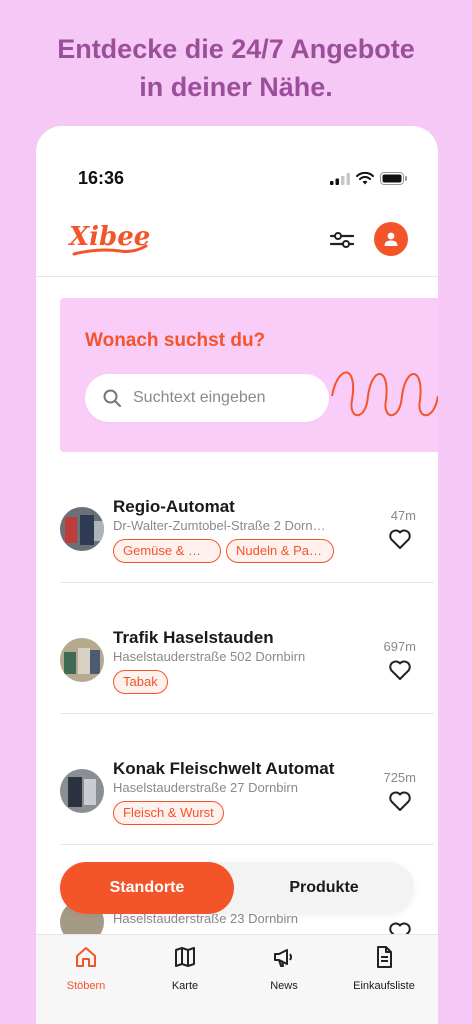 The image size is (472, 1024). I want to click on toggle-produkte: Produkte, so click(324, 888).